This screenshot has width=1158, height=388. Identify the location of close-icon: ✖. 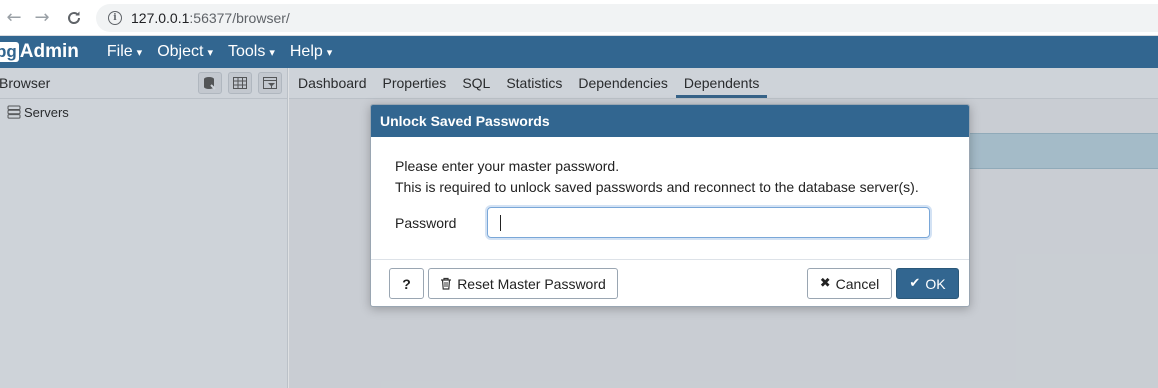
(825, 283).